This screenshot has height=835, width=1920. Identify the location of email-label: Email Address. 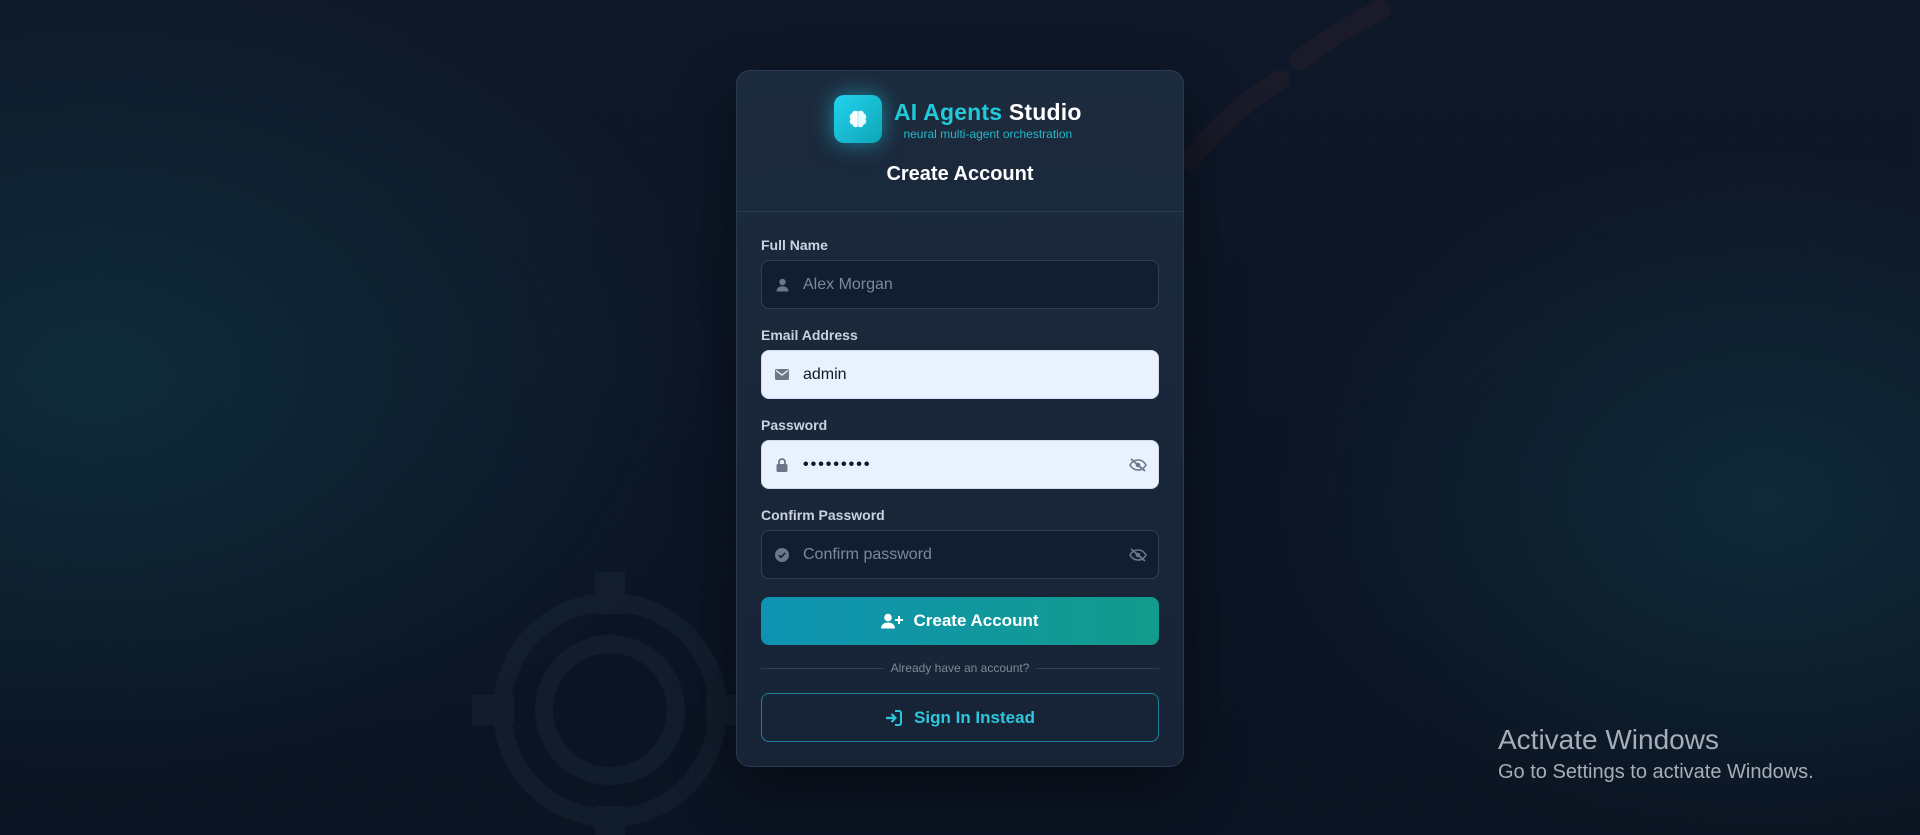
(809, 335).